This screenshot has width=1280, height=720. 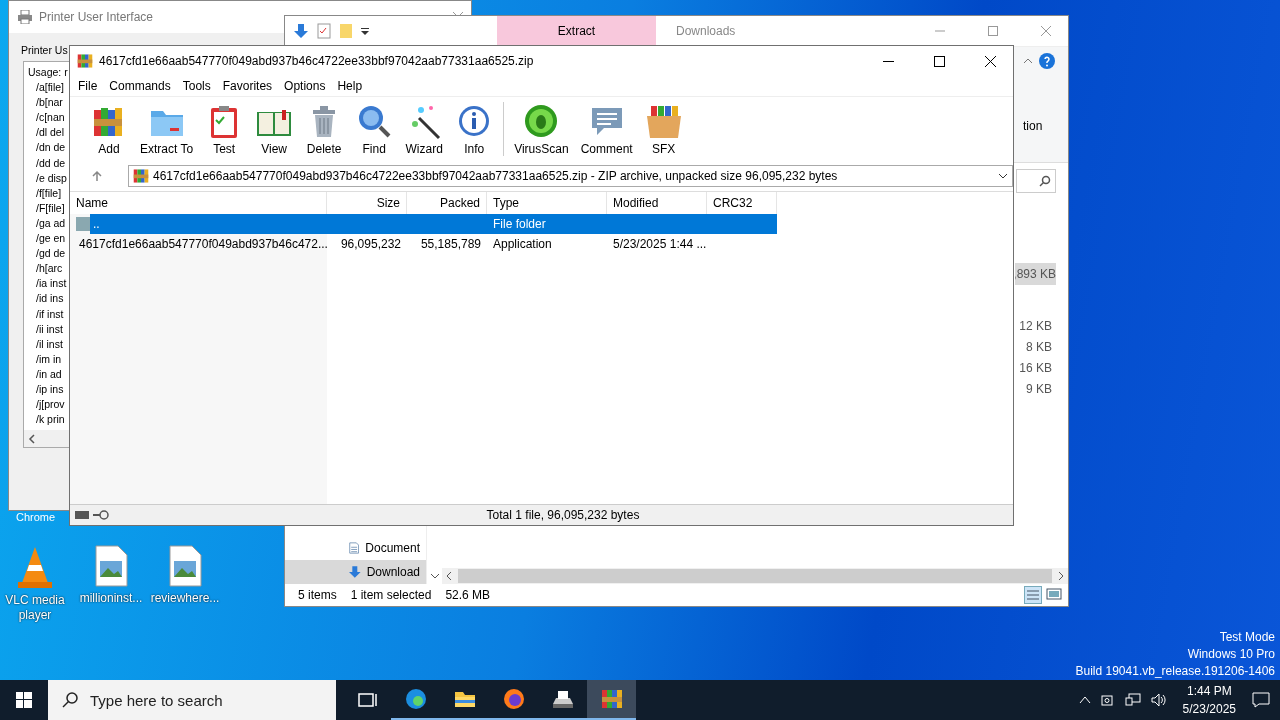 What do you see at coordinates (1175, 671) in the screenshot?
I see `watermark-text: Build 19041.vb_release.191206-1406` at bounding box center [1175, 671].